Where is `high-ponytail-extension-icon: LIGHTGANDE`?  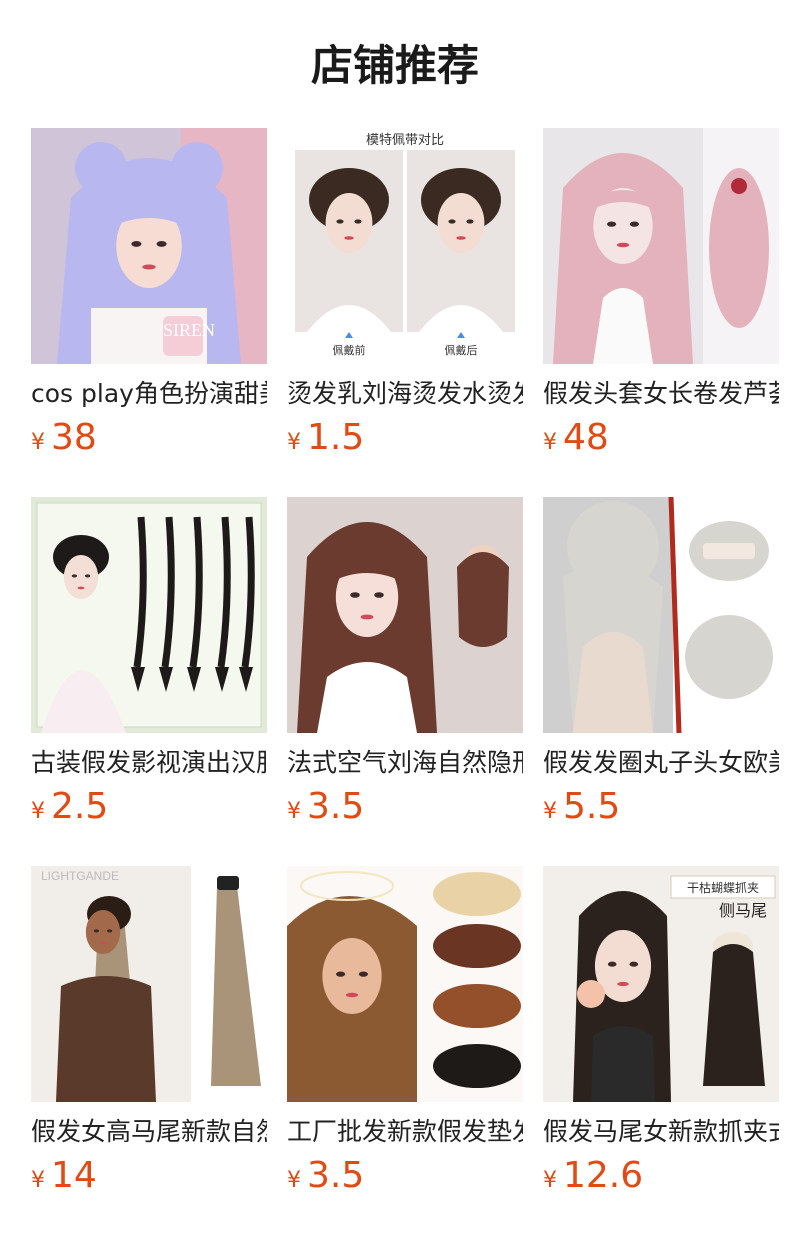 high-ponytail-extension-icon: LIGHTGANDE is located at coordinates (149, 984).